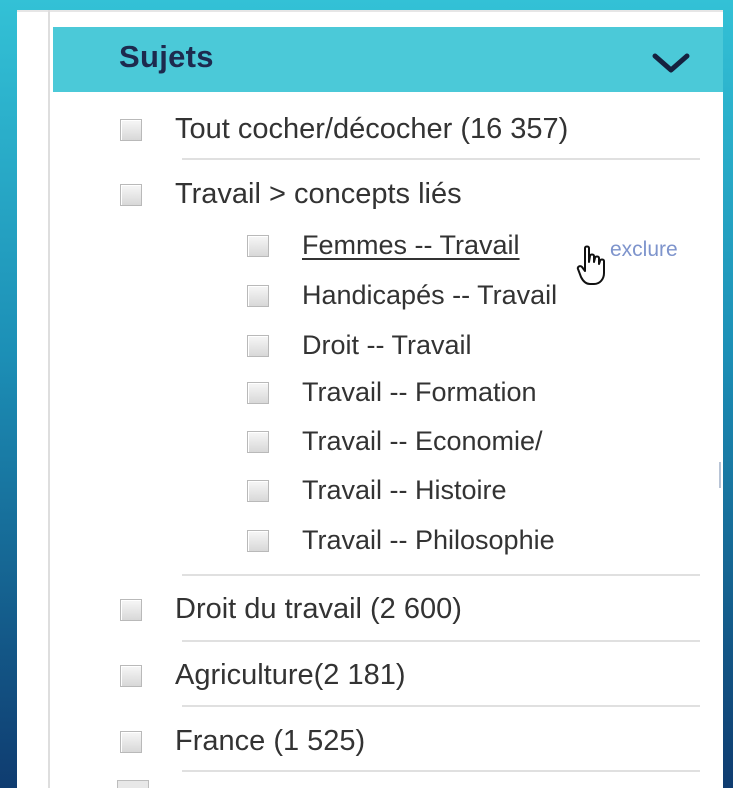  I want to click on facet-item-travail: Travail > concepts liés, so click(291, 194).